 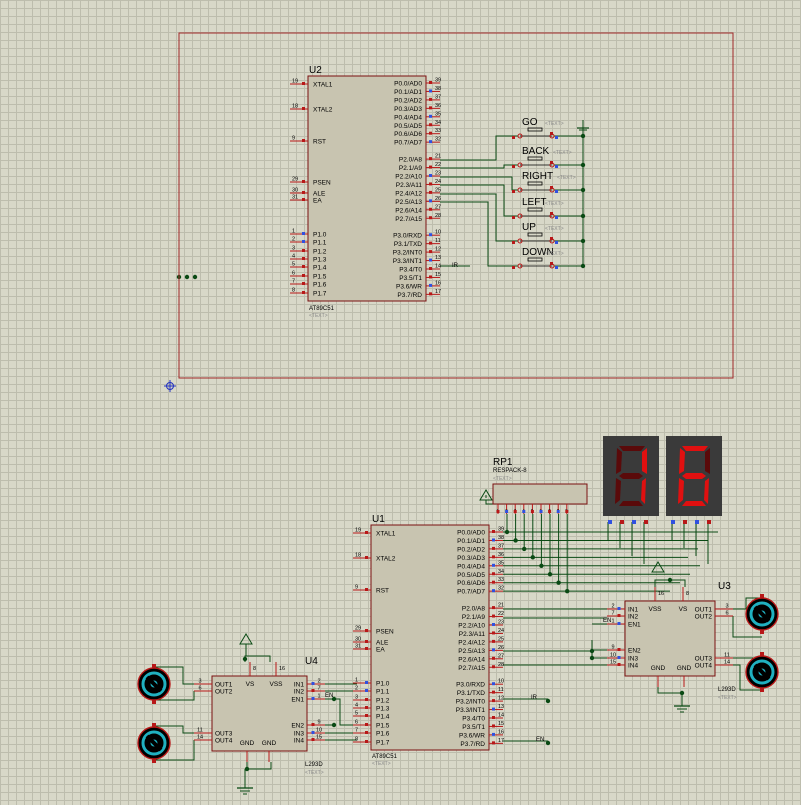 I want to click on u1-pin-number: 5, so click(x=356, y=714).